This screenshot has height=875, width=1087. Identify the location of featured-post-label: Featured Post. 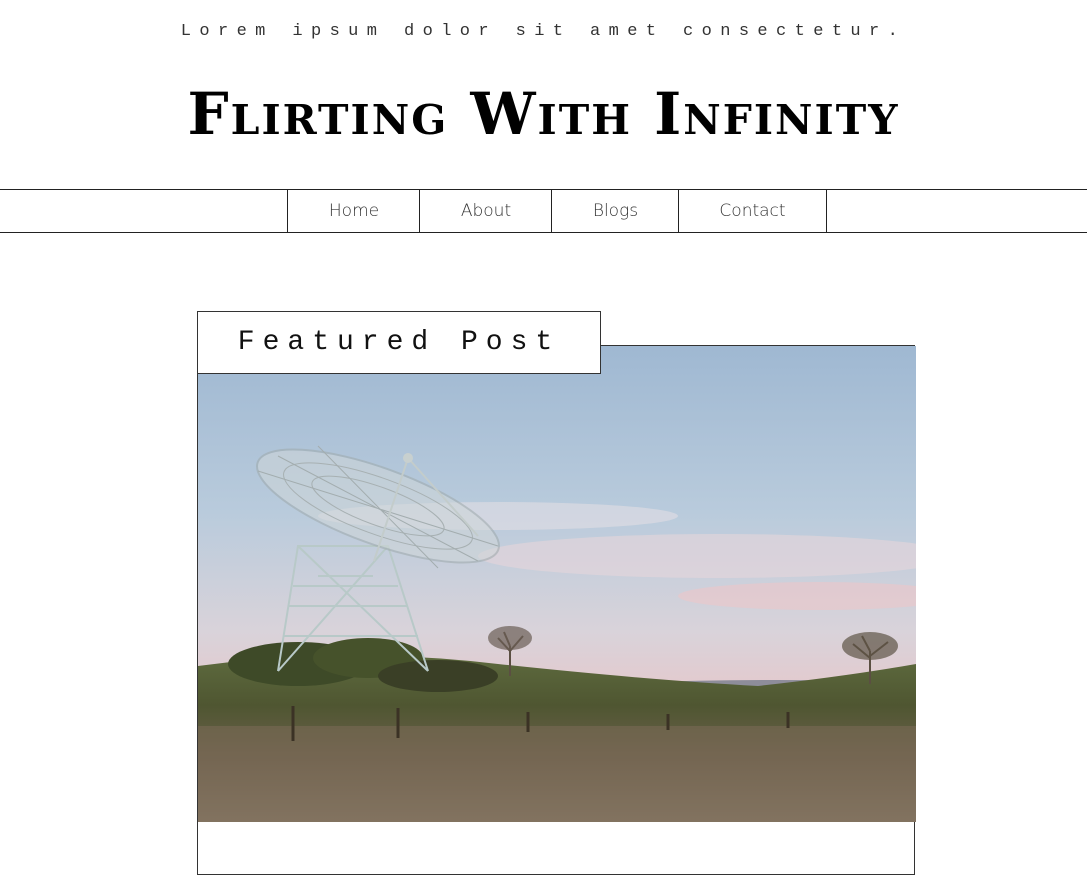
(399, 342).